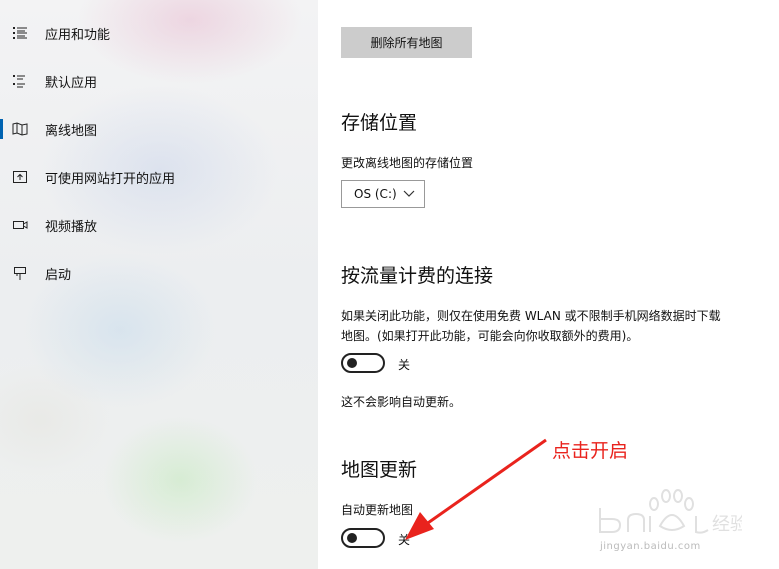 Image resolution: width=779 pixels, height=569 pixels. What do you see at coordinates (110, 179) in the screenshot?
I see `sidebar-item-label: 可使用网站打开的应用` at bounding box center [110, 179].